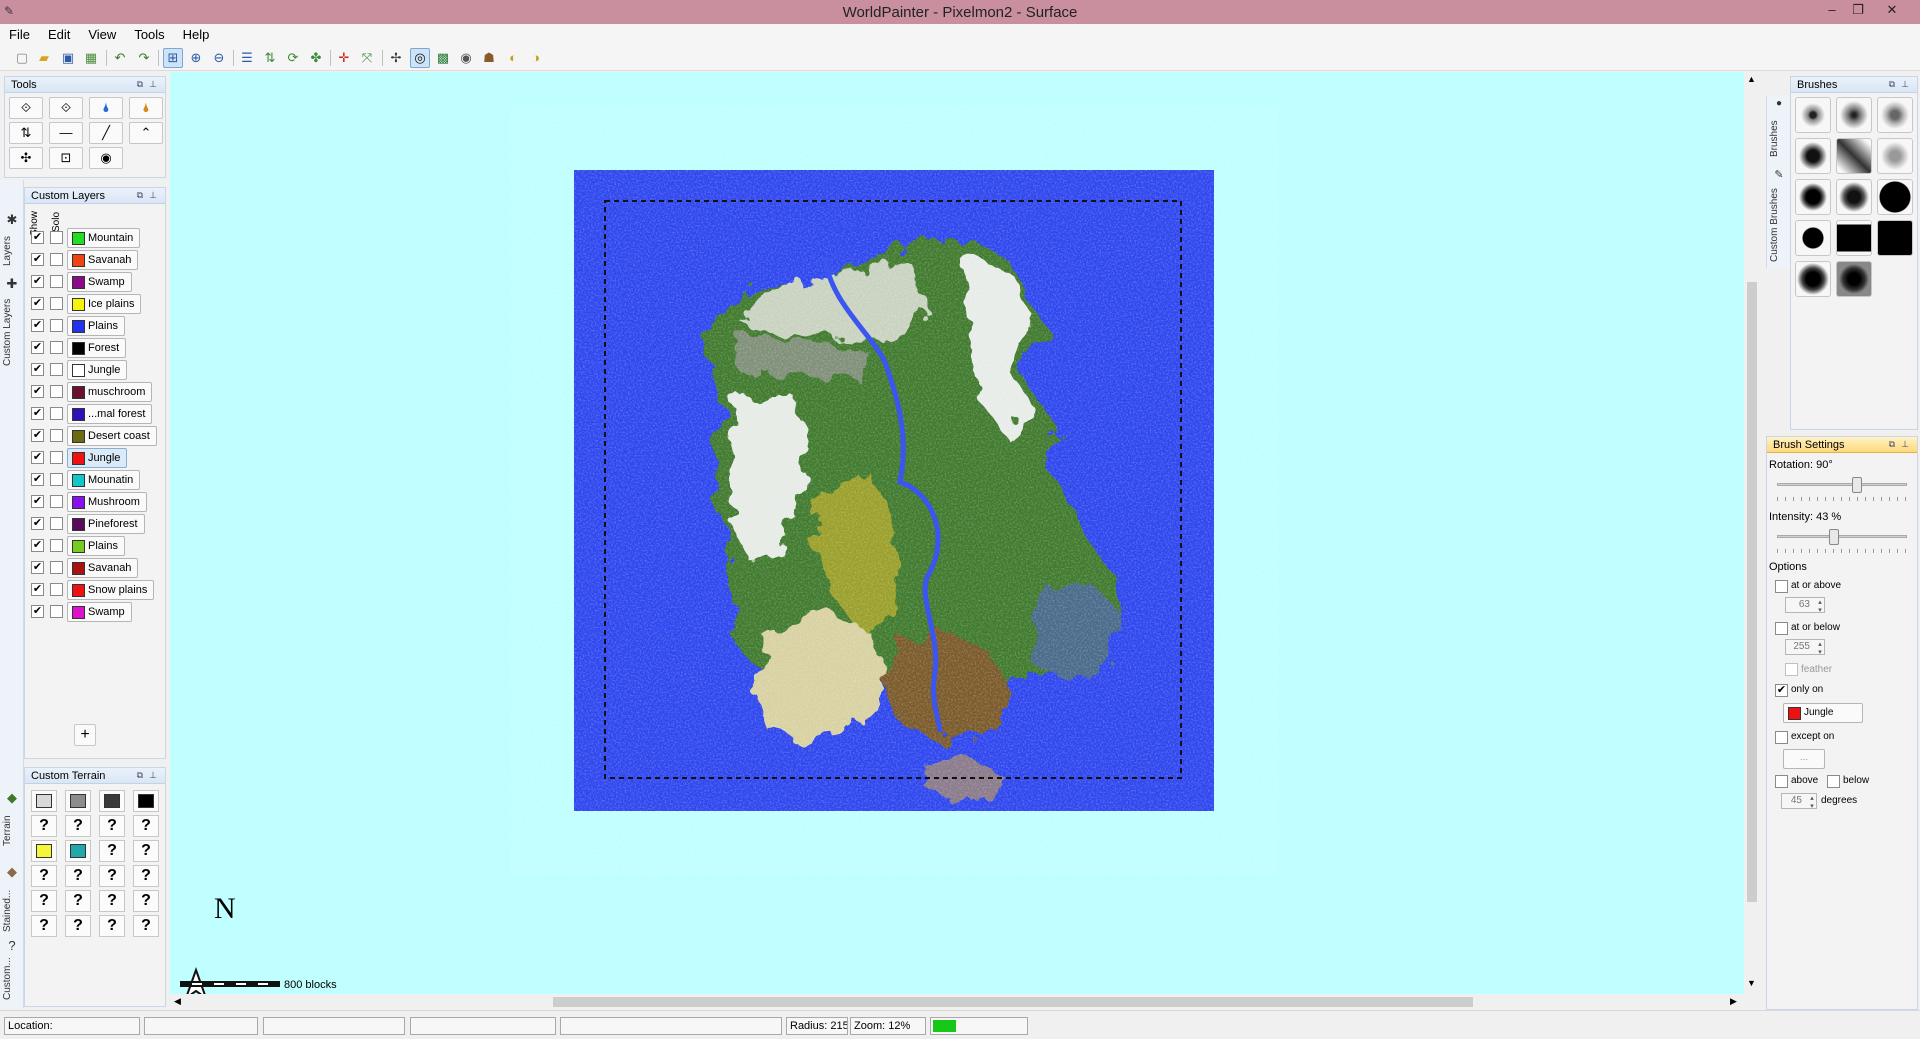 The image size is (1920, 1039). I want to click on except-on-checkbox, so click(1781, 737).